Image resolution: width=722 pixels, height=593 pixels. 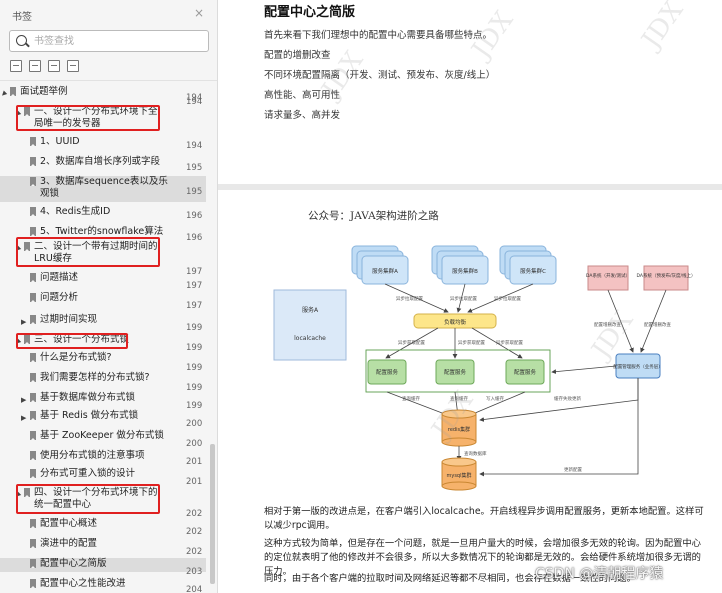 I want to click on bookmark-item: 3、数据库sequence表以及乐观锁 195, so click(x=103, y=189).